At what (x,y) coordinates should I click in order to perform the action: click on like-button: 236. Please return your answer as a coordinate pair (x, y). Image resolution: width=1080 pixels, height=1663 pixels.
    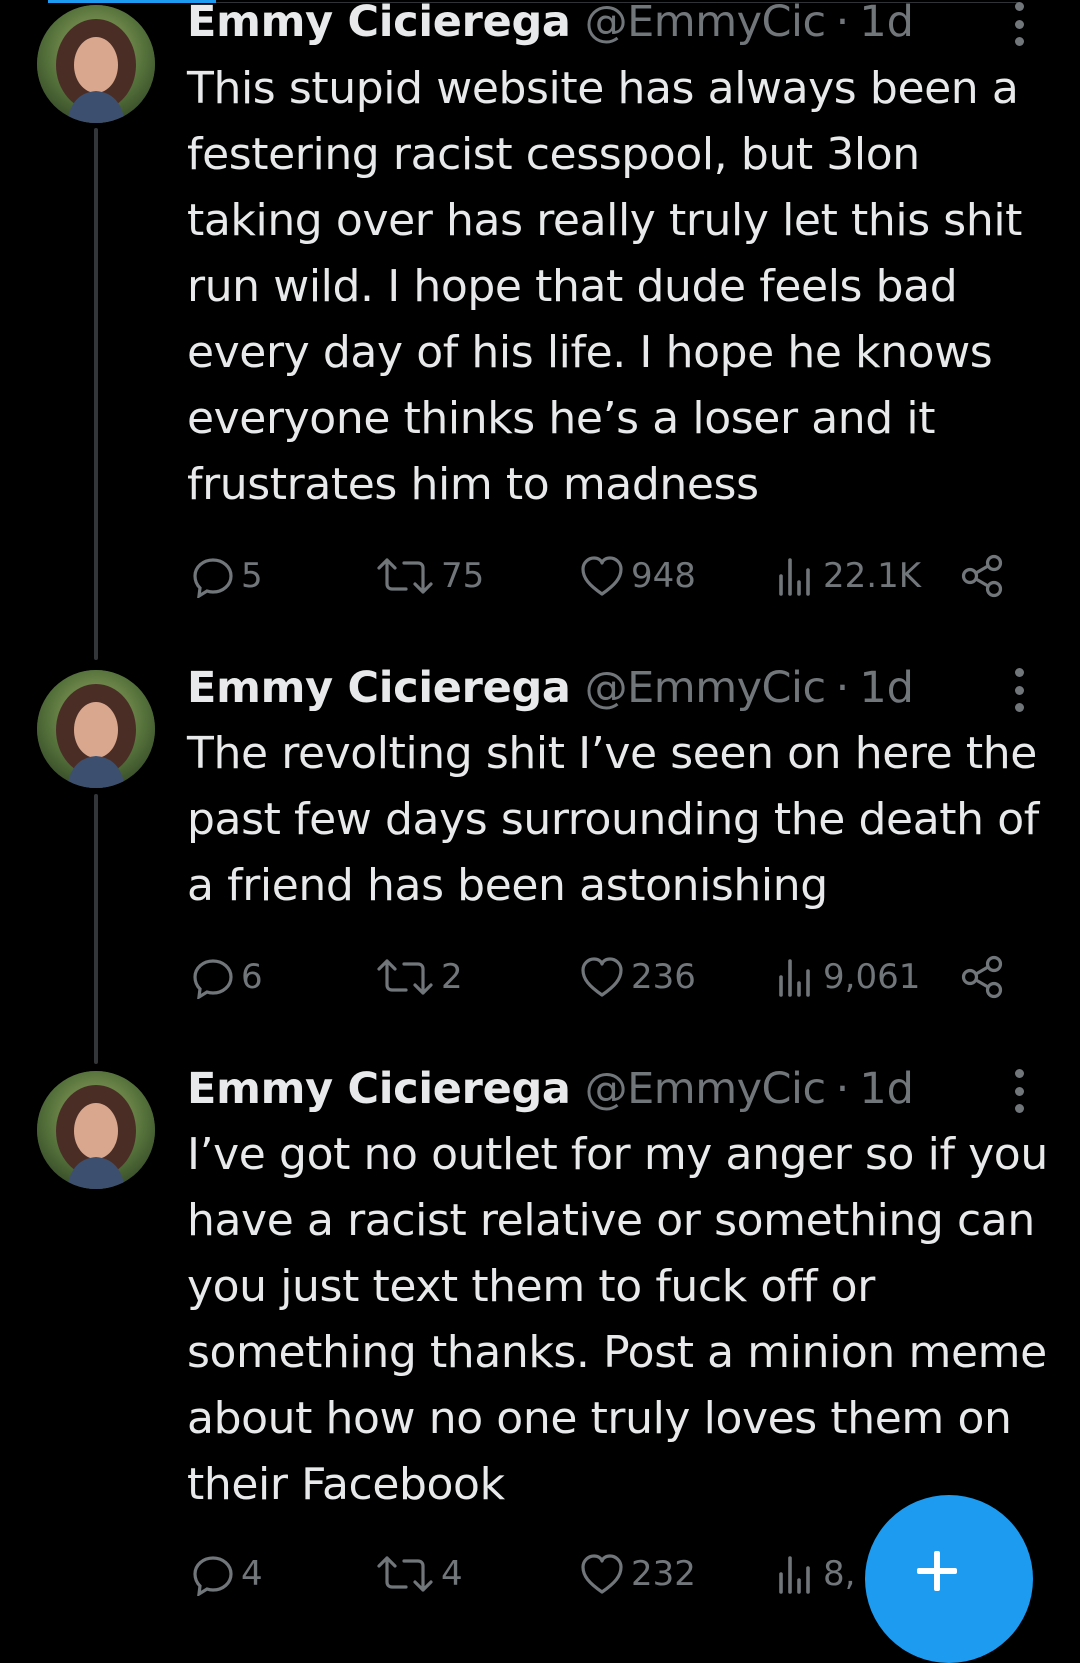
    Looking at the image, I should click on (637, 977).